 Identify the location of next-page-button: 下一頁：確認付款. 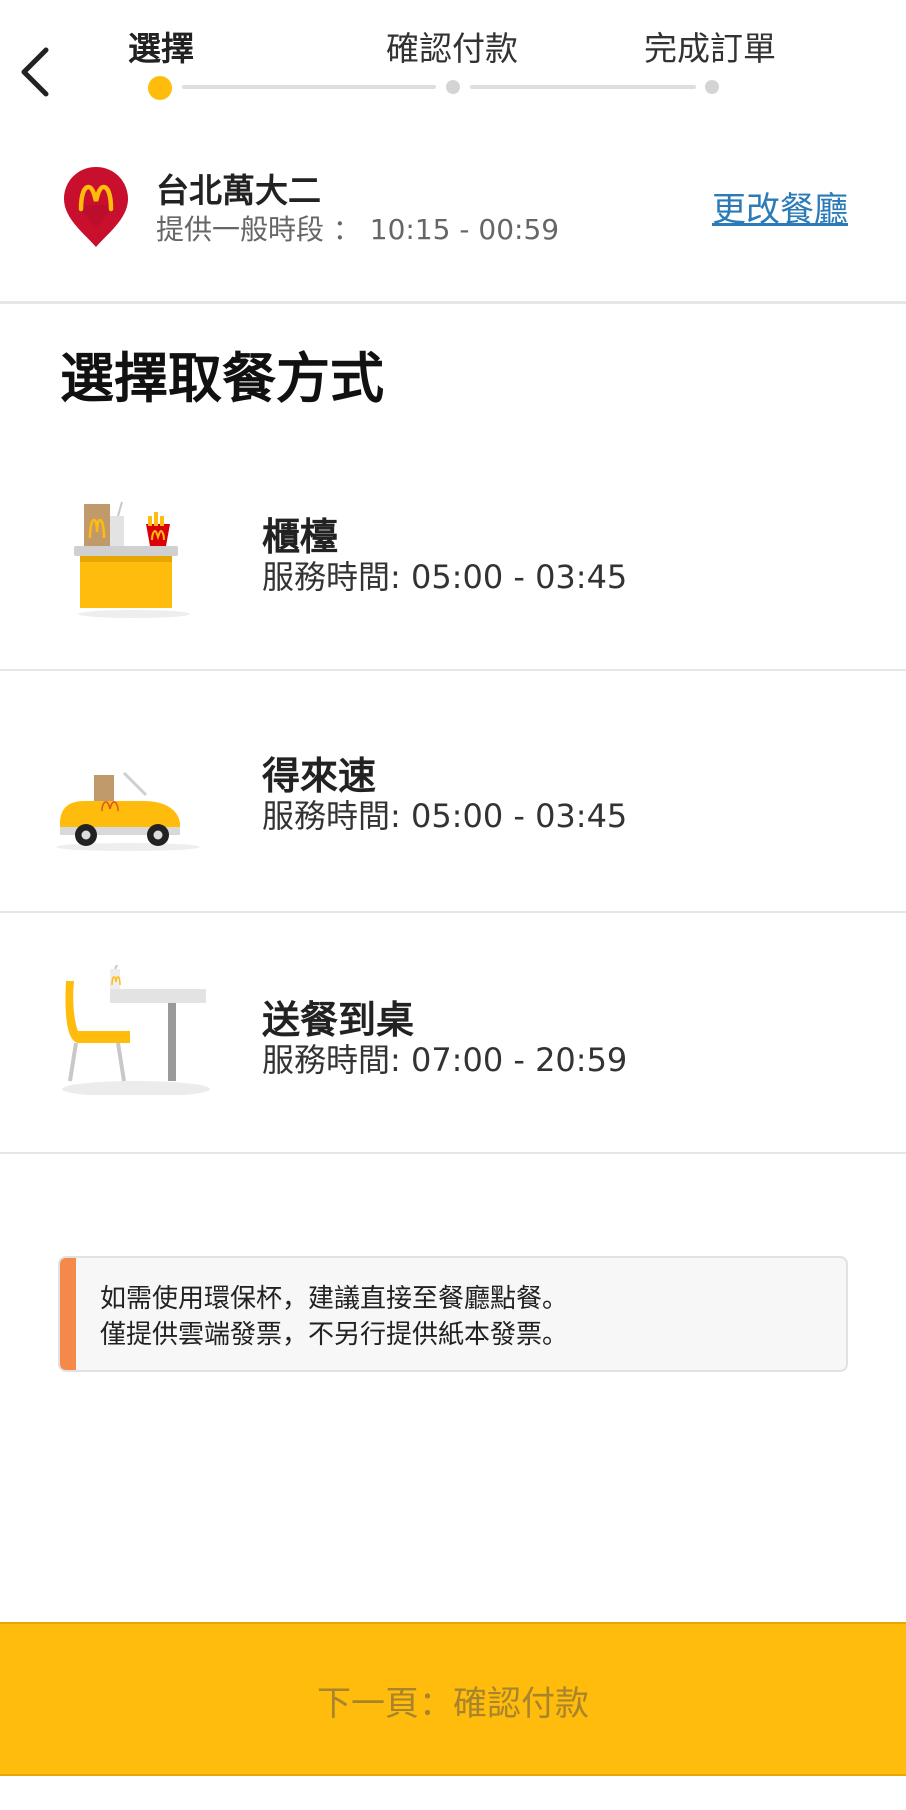
(453, 1699).